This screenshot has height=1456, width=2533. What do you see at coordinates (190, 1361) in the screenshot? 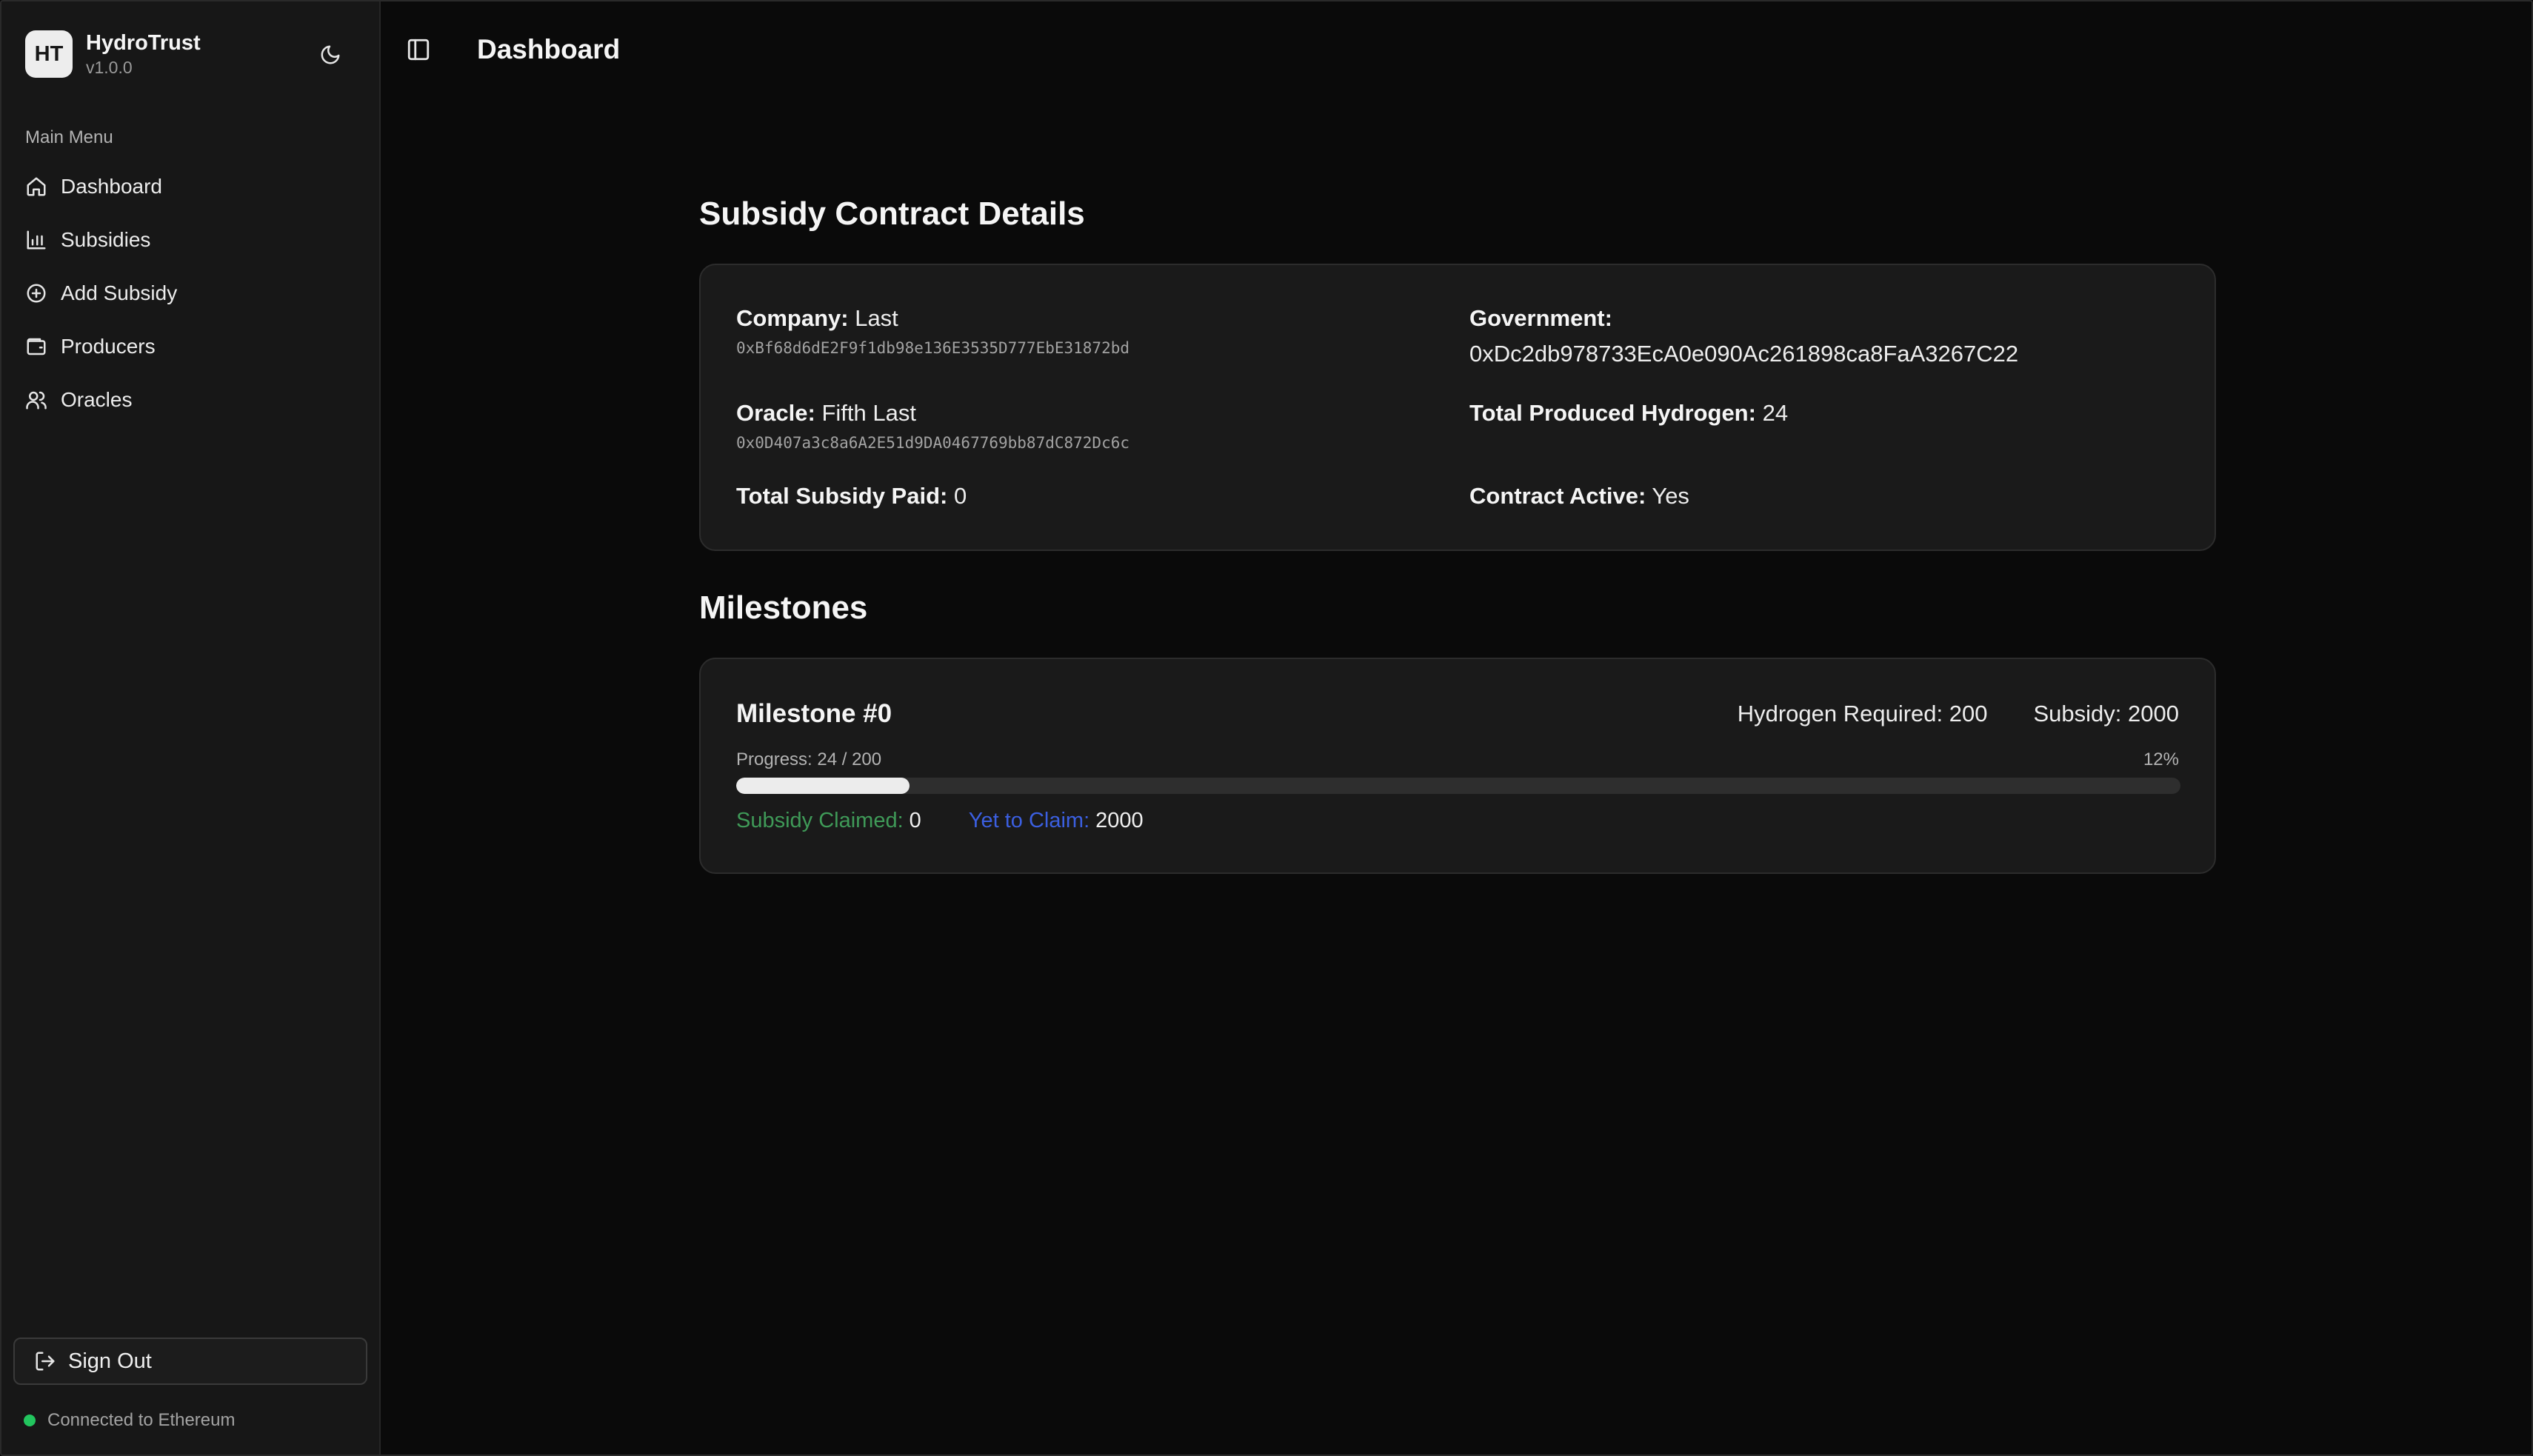
I see `sign-out-button: Sign Out` at bounding box center [190, 1361].